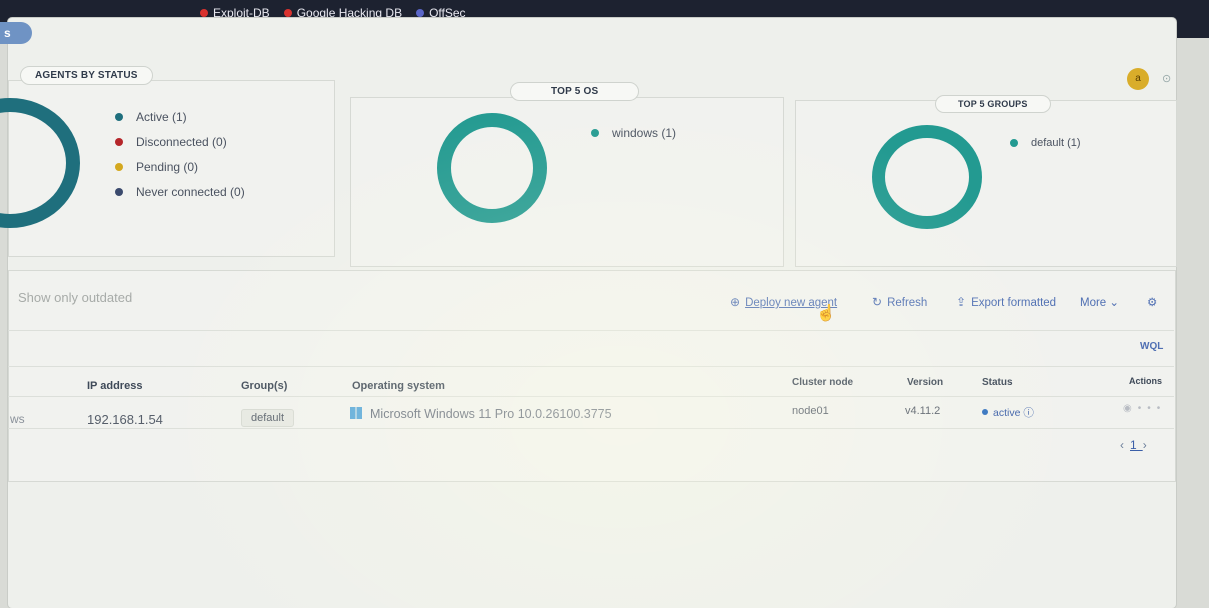 This screenshot has width=1209, height=608. I want to click on status-dot-icon, so click(985, 412).